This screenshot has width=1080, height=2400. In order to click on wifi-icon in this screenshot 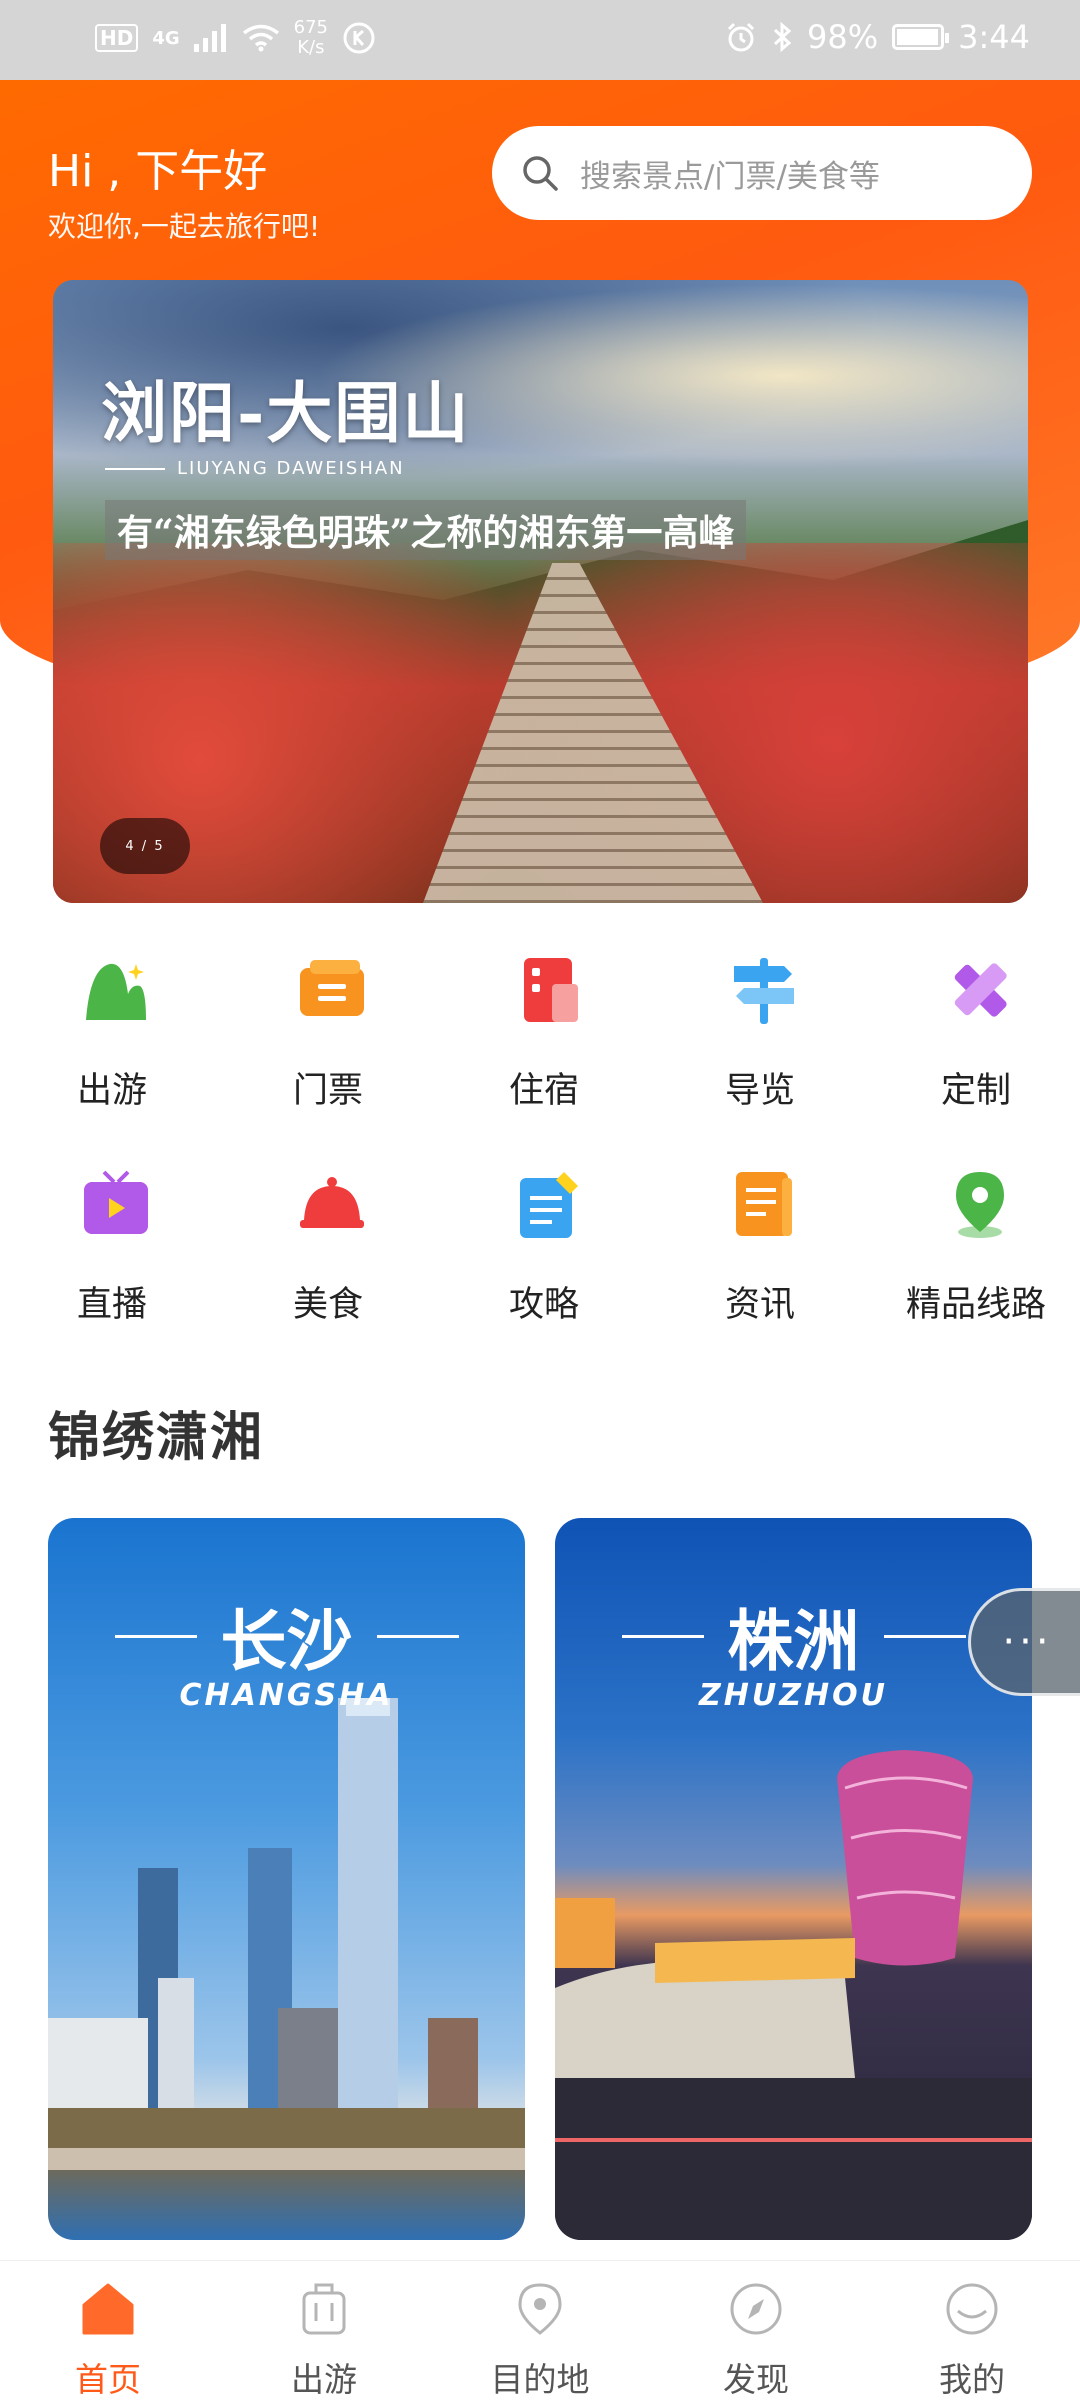, I will do `click(260, 38)`.